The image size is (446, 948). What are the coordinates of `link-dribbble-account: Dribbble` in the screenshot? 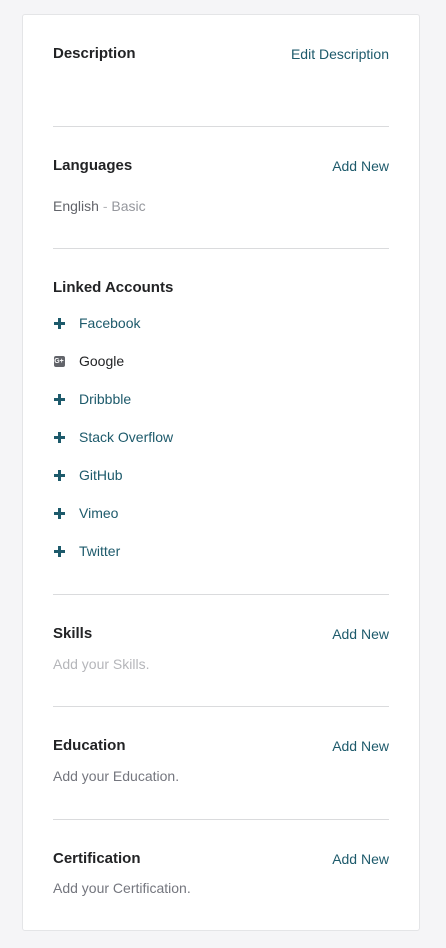 It's located at (92, 399).